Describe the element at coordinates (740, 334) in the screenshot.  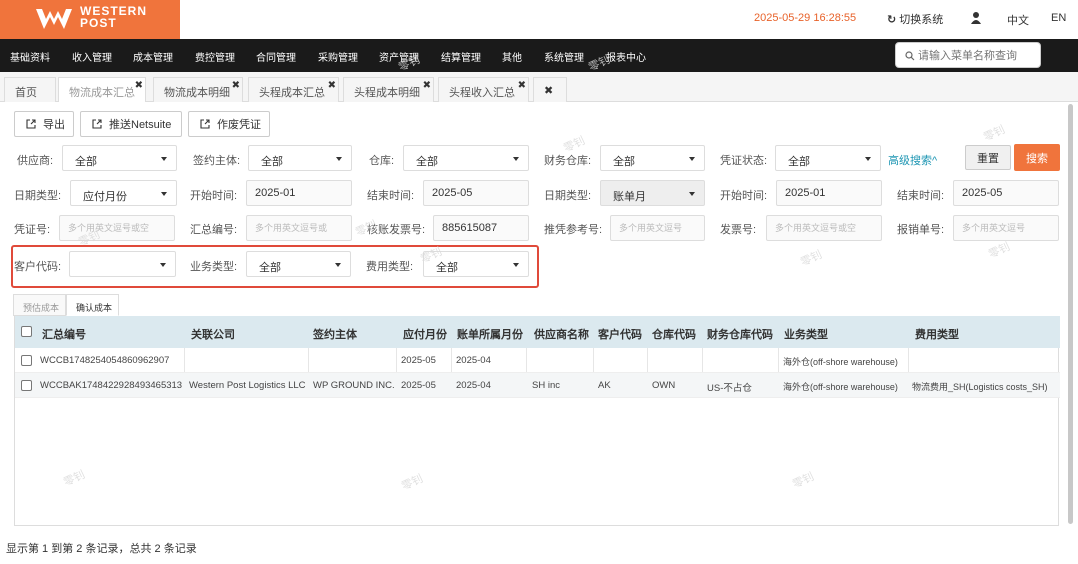
I see `col-fin-warehouse: 财务仓库代码` at that location.